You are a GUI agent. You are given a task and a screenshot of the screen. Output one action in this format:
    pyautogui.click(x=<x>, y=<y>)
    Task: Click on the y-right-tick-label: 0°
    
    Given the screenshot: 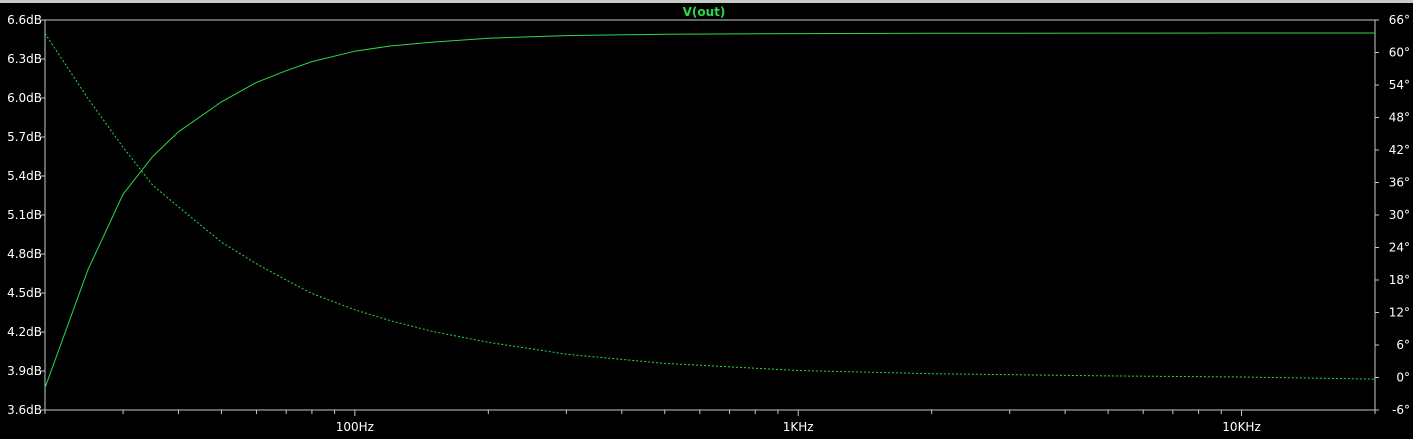 What is the action you would take?
    pyautogui.click(x=1403, y=378)
    